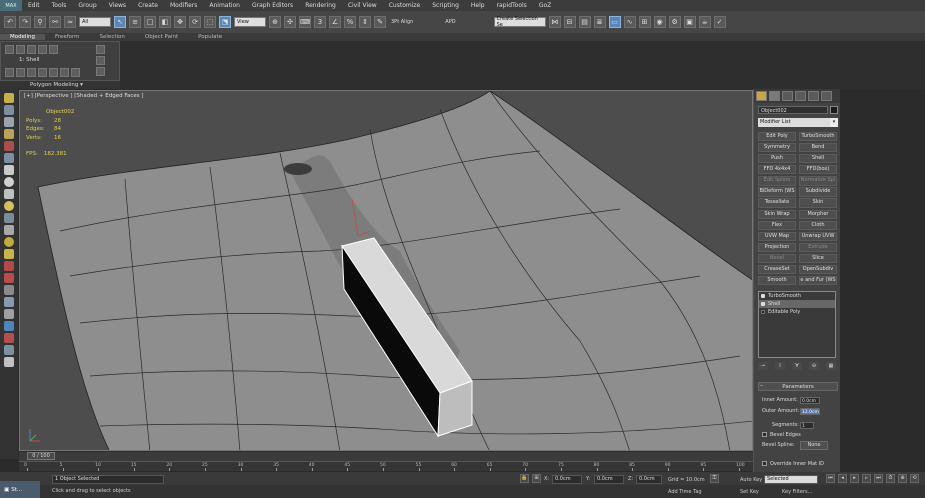 The width and height of the screenshot is (925, 498). What do you see at coordinates (40, 22) in the screenshot?
I see `link-icon: ⚲` at bounding box center [40, 22].